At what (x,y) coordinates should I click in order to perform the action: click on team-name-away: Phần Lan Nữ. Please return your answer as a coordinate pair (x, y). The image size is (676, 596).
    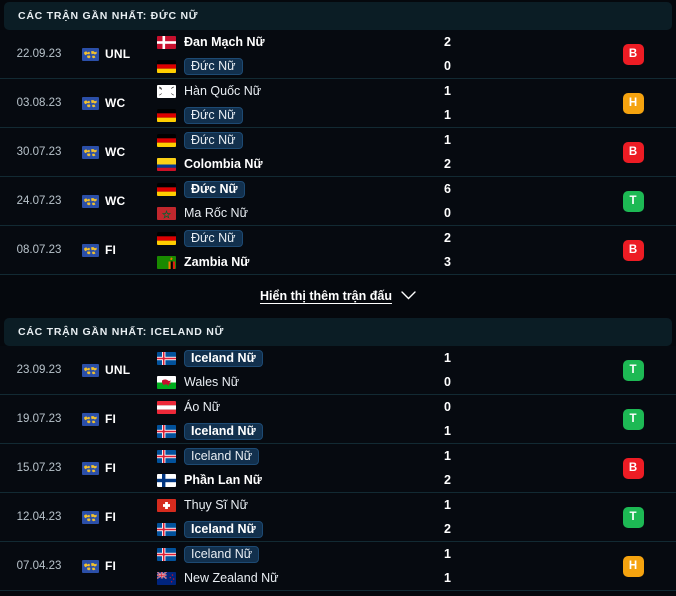
    Looking at the image, I should click on (223, 480).